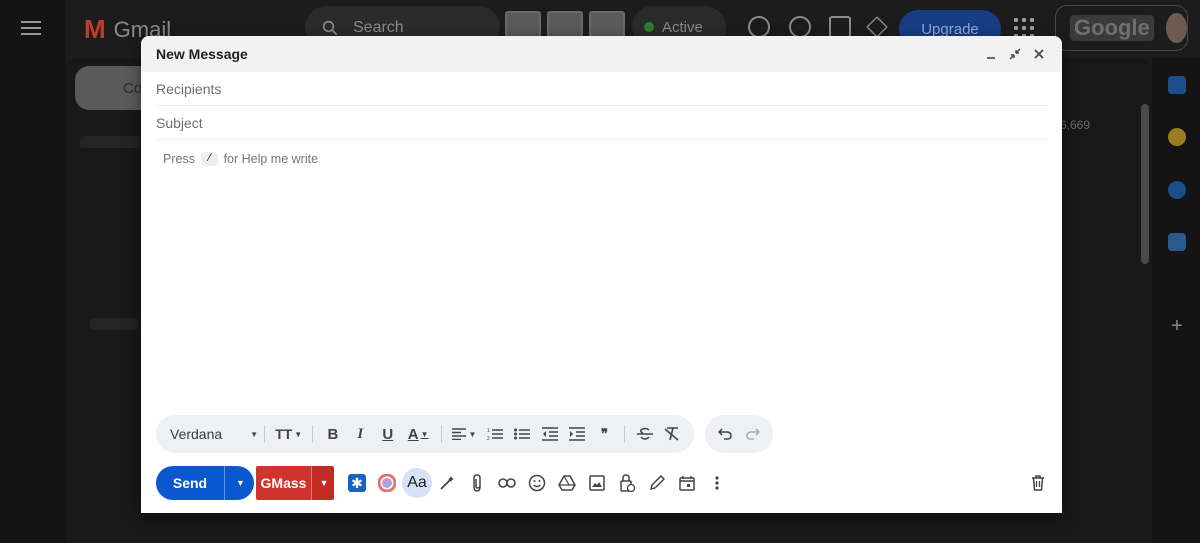  What do you see at coordinates (288, 434) in the screenshot?
I see `font-size-icon: TT ▼` at bounding box center [288, 434].